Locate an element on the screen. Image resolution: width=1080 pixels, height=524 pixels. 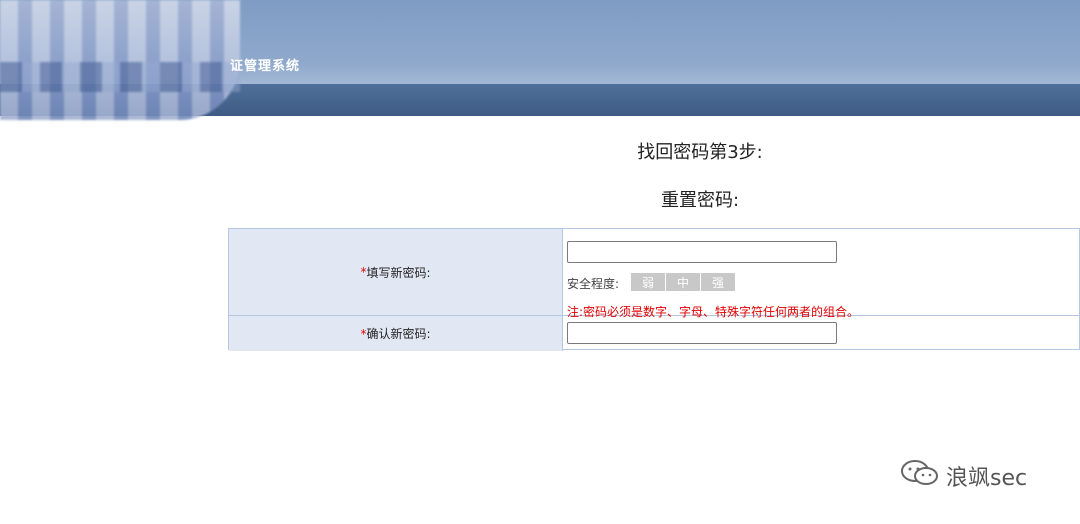
strength-medium: 中 is located at coordinates (683, 282).